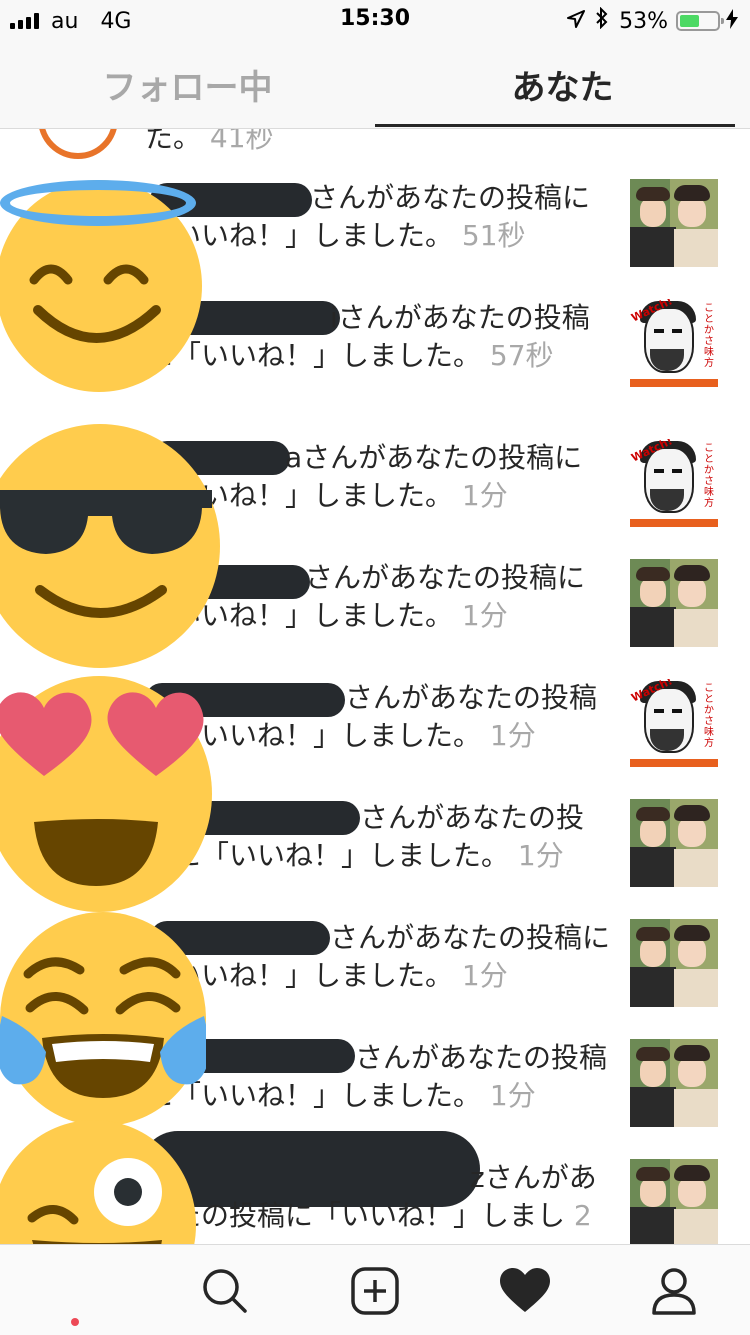 The width and height of the screenshot is (750, 1335). Describe the element at coordinates (375, 20) in the screenshot. I see `status-bar: au 4G 15:30 53%` at that location.